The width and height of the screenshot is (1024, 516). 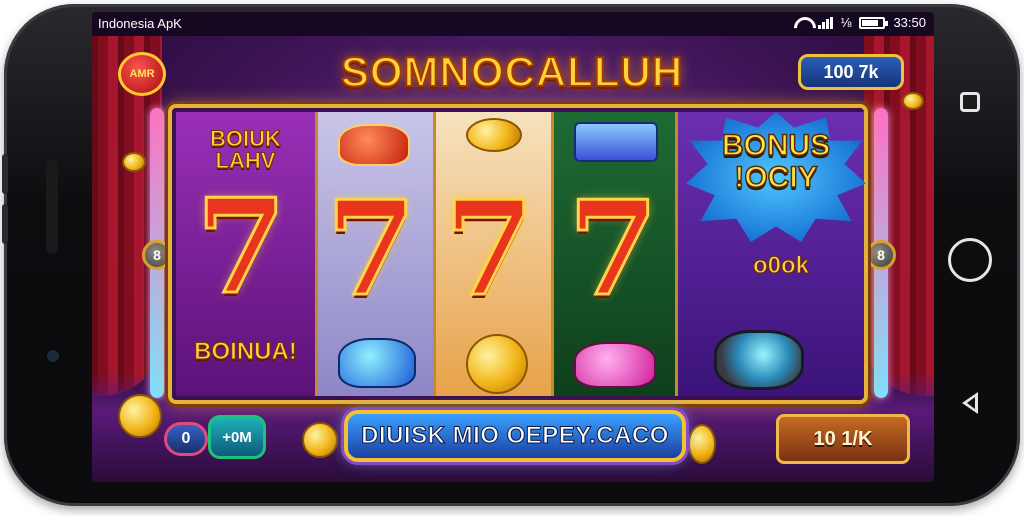 I want to click on blue-gem-icon, so click(x=377, y=363).